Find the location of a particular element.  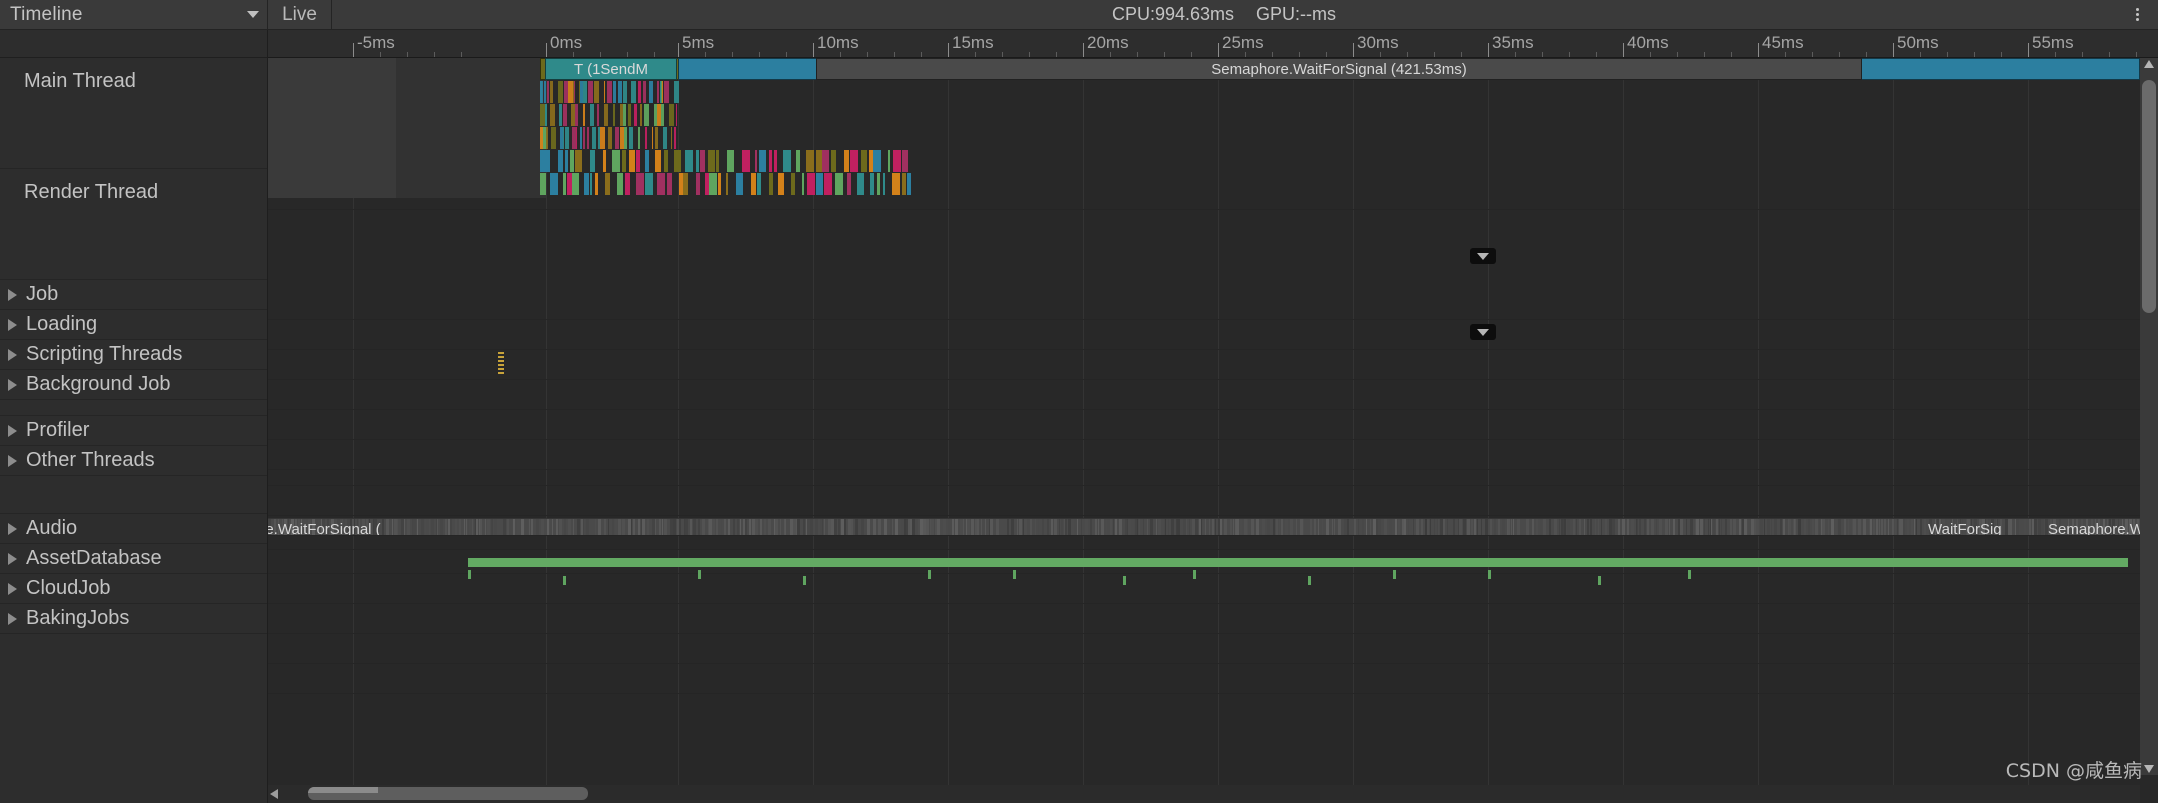

group-row-other-threads: Other Threads is located at coordinates (133, 461).